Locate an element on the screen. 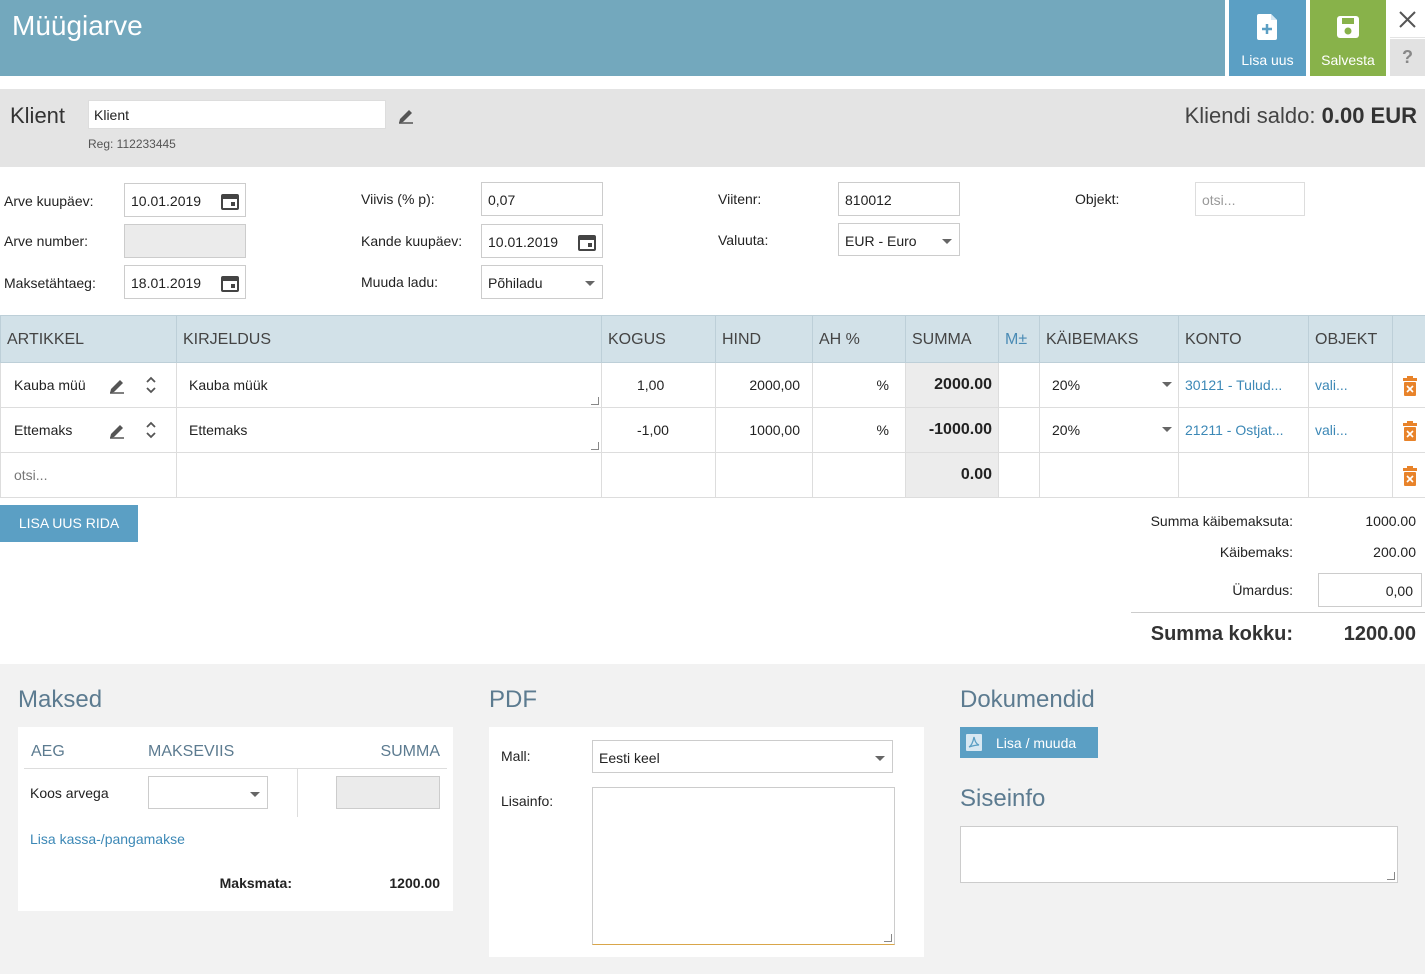 The image size is (1425, 974). new-row-account is located at coordinates (1244, 475).